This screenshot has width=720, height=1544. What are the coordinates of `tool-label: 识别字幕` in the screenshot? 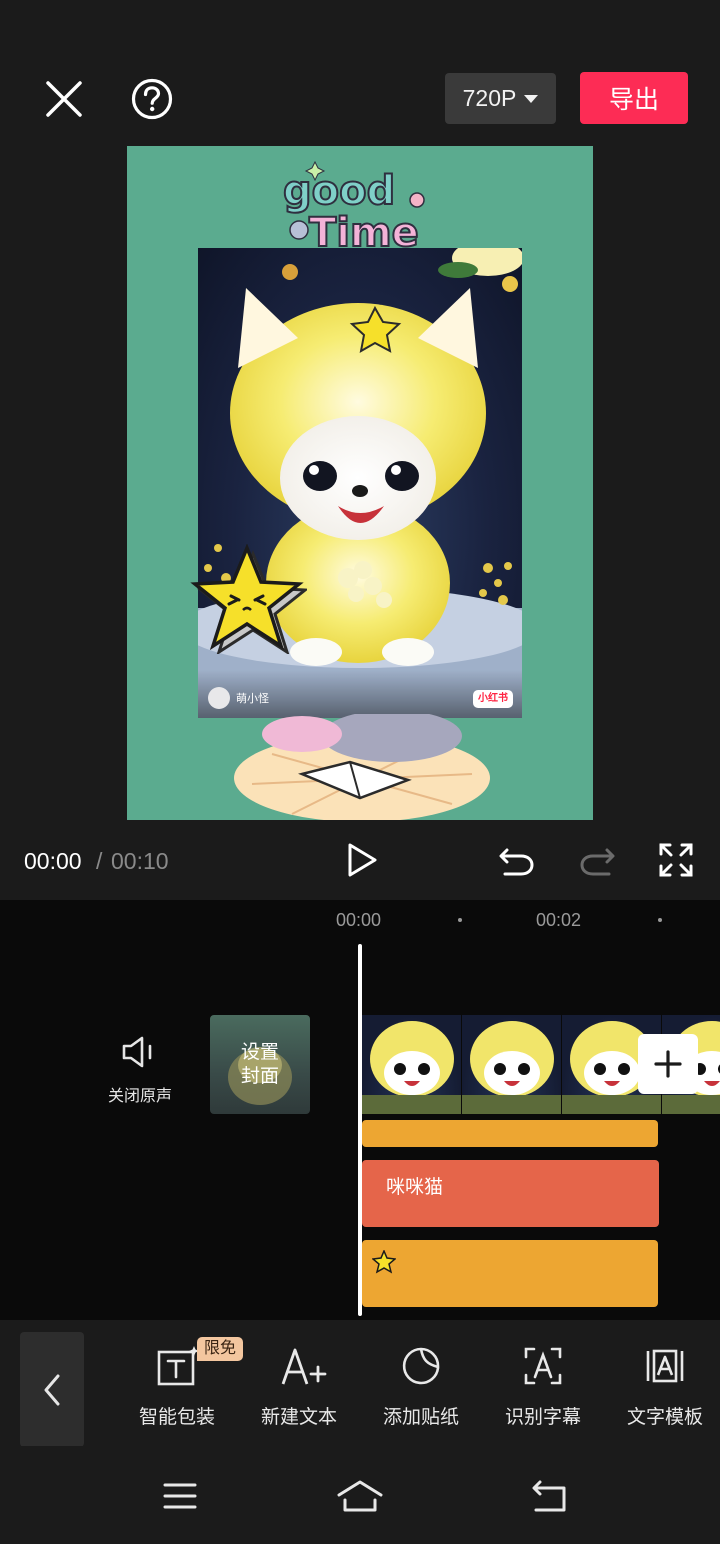 It's located at (542, 1417).